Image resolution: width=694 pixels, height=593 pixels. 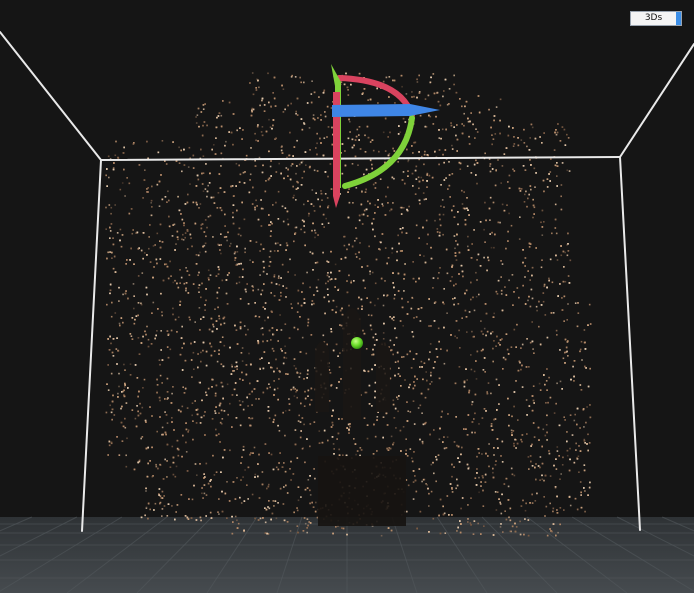 What do you see at coordinates (386, 110) in the screenshot?
I see `gizmo-z-axis` at bounding box center [386, 110].